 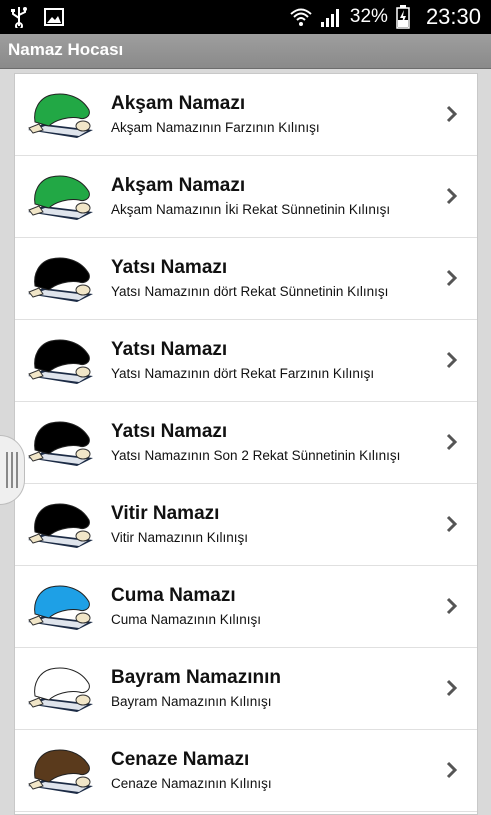 What do you see at coordinates (196, 677) in the screenshot?
I see `item-title: Bayram Namazının` at bounding box center [196, 677].